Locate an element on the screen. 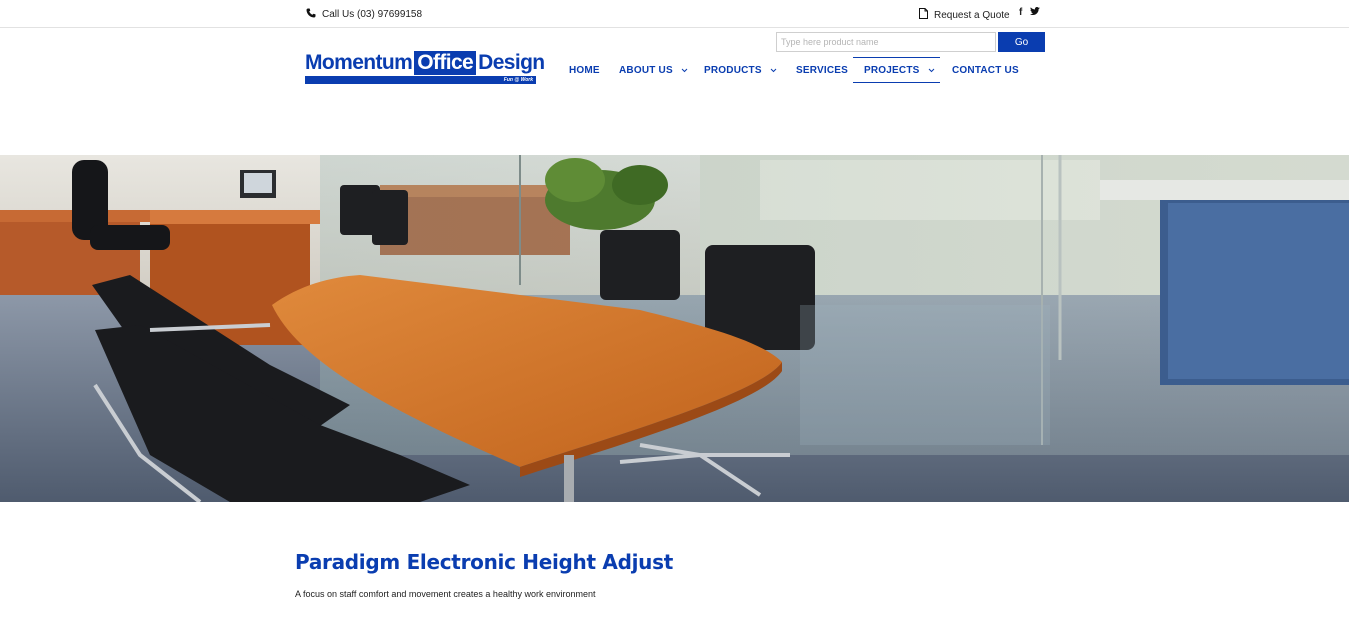 The height and width of the screenshot is (632, 1349). logo-word-momentum: Momentum is located at coordinates (359, 62).